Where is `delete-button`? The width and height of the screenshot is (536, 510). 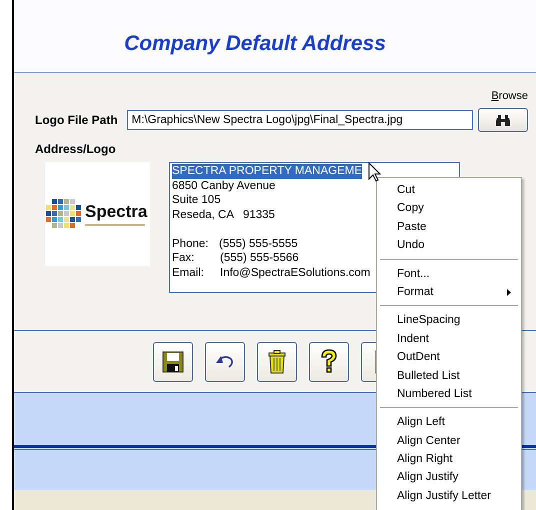
delete-button is located at coordinates (277, 362).